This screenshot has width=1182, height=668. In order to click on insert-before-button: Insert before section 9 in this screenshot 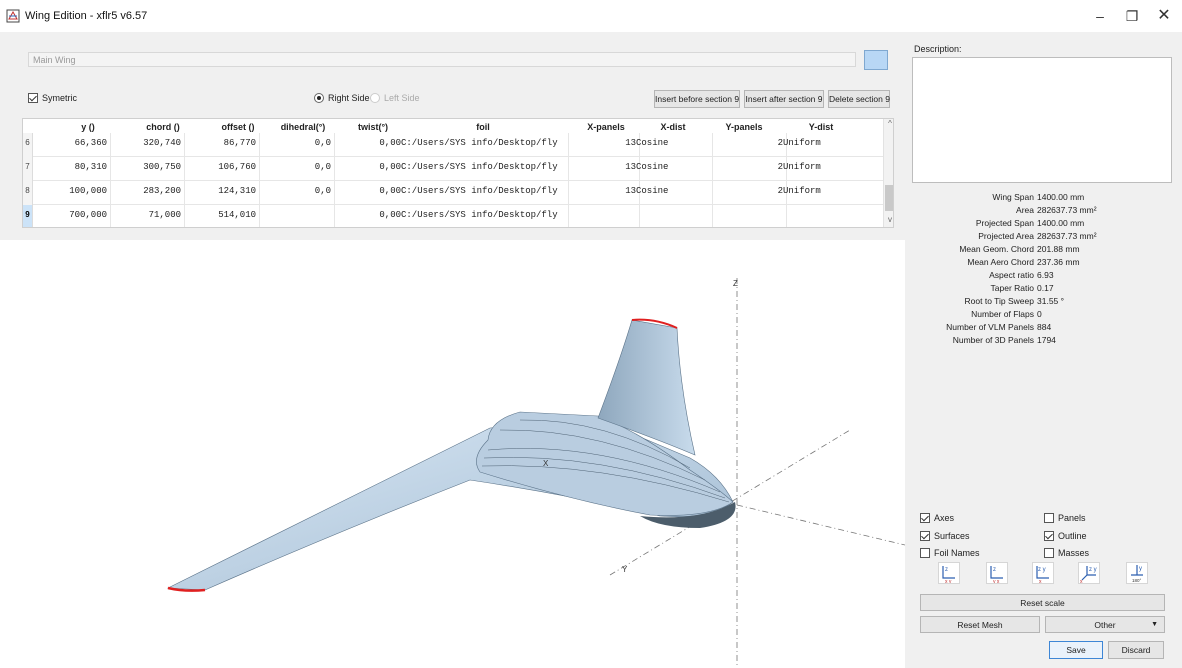, I will do `click(697, 99)`.